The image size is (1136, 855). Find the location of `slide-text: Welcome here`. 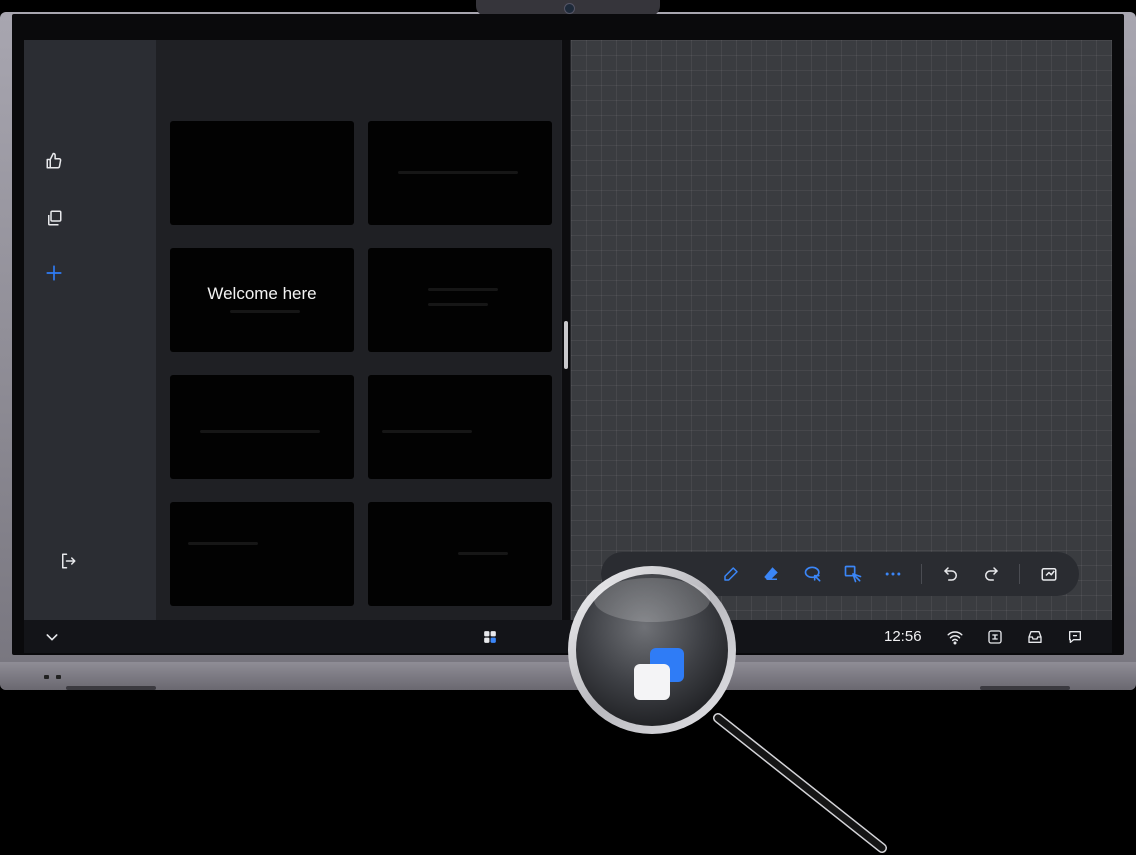

slide-text: Welcome here is located at coordinates (262, 293).